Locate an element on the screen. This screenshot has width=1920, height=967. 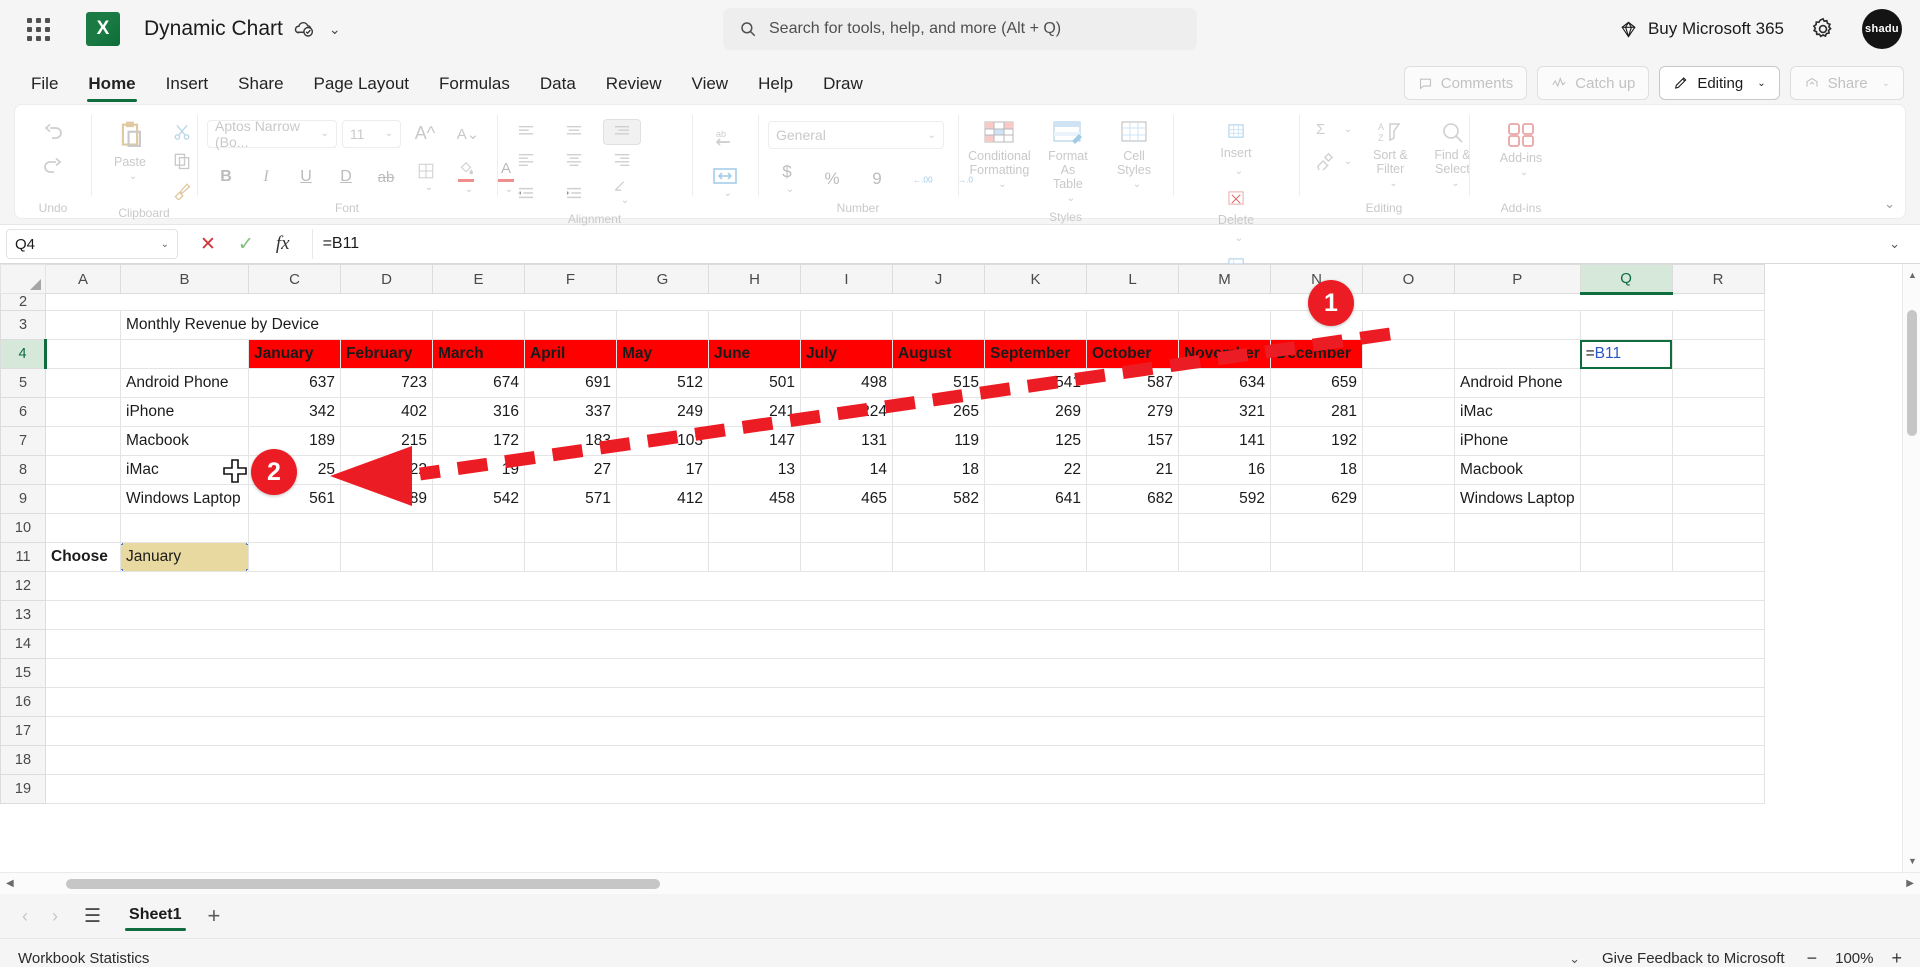
select-all-corner is located at coordinates (23, 279).